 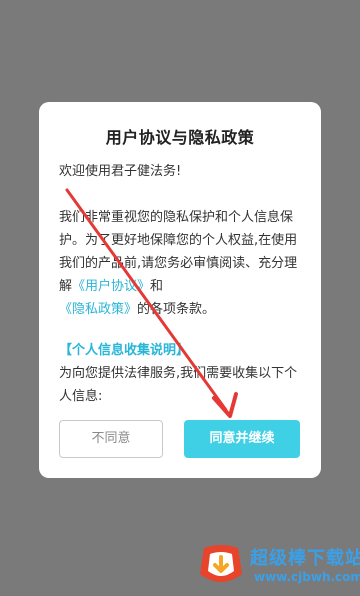 I want to click on policy-paragraph-tail: 的各项条款。, so click(x=176, y=309).